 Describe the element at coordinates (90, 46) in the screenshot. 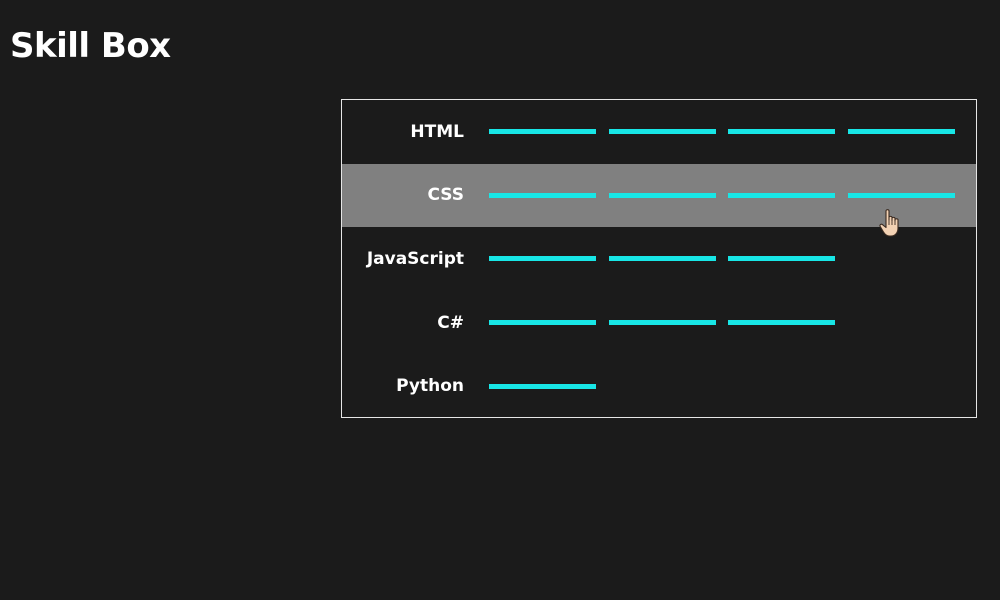

I see `page-title: Skill Box` at that location.